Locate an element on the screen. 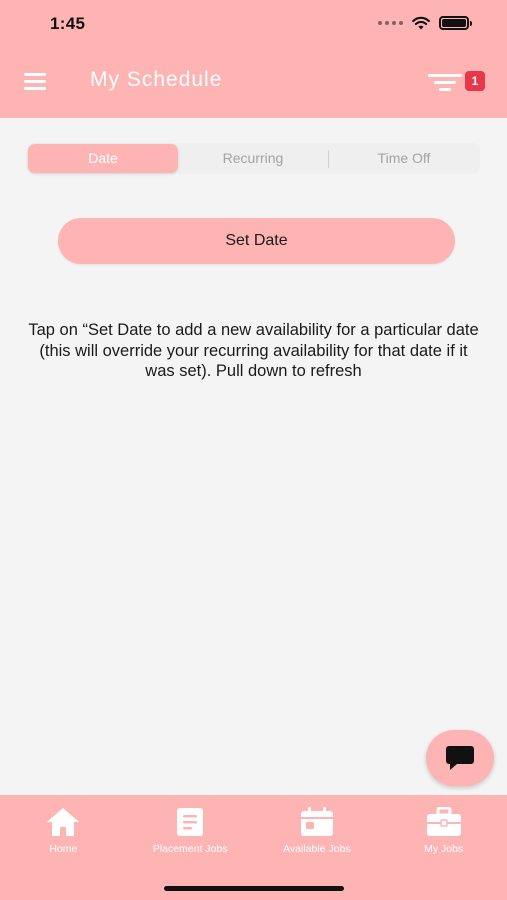  tab-recurring: Recurring is located at coordinates (253, 158).